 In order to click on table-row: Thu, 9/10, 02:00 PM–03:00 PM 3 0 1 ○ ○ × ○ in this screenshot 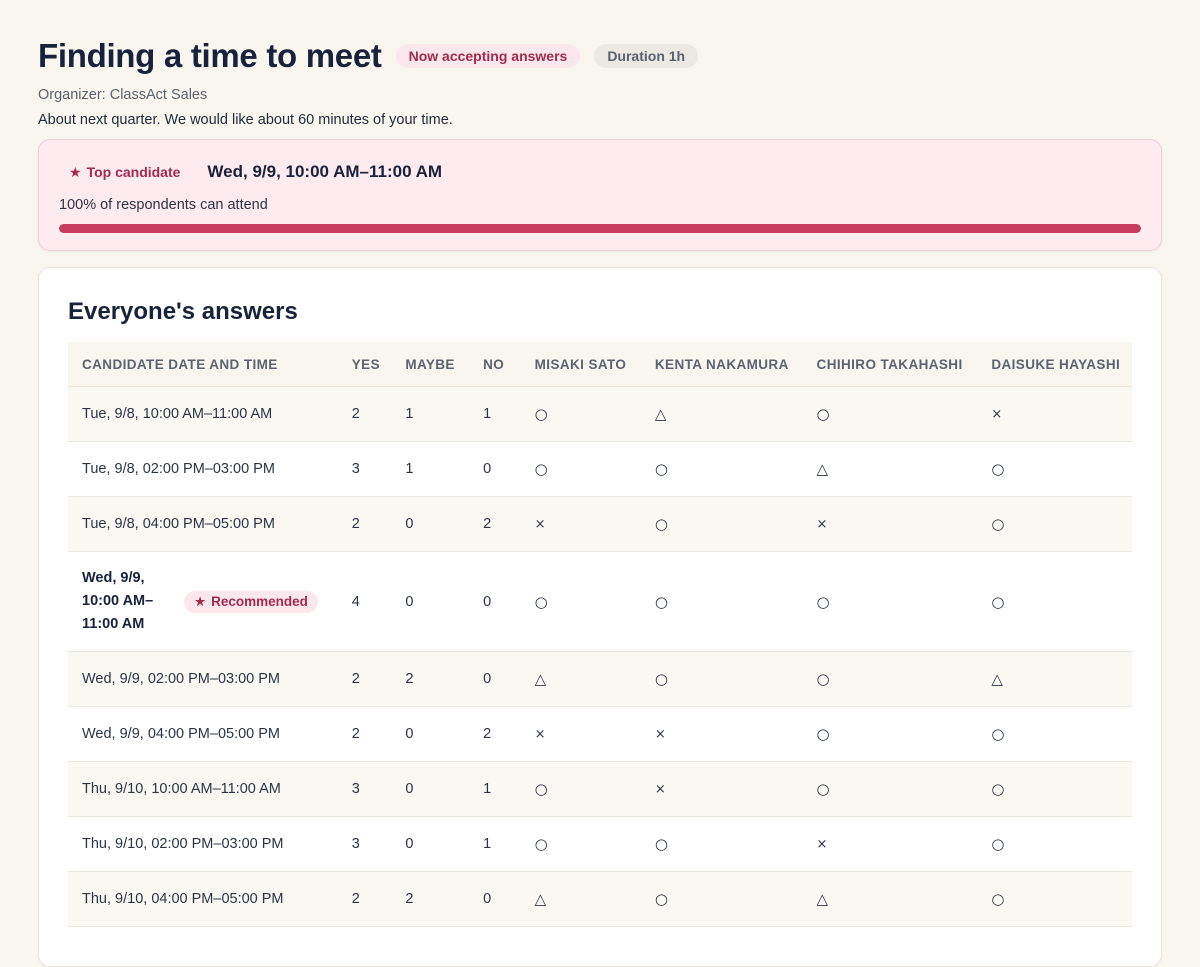, I will do `click(600, 844)`.